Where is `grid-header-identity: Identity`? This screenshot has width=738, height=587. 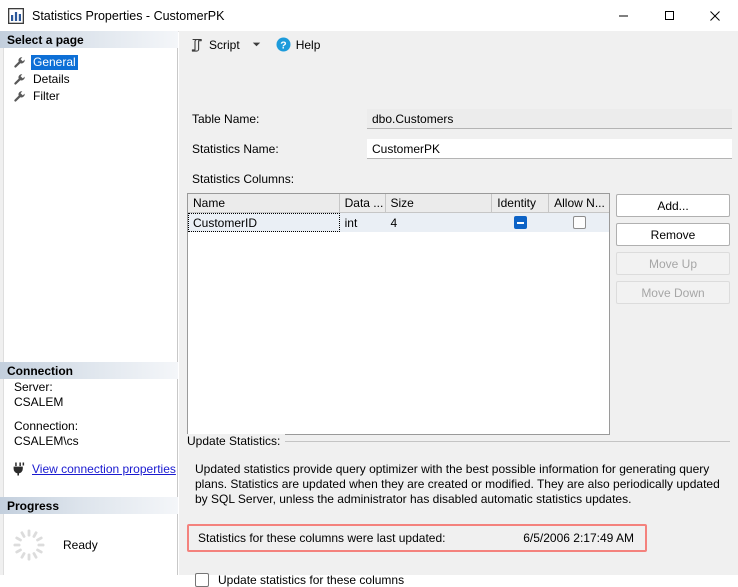 grid-header-identity: Identity is located at coordinates (521, 203).